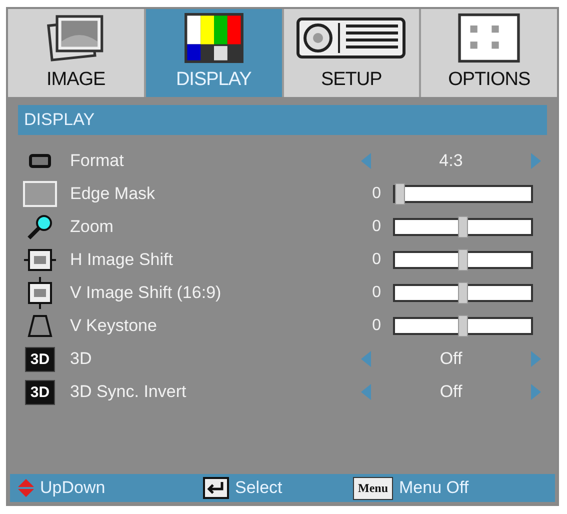 Image resolution: width=567 pixels, height=514 pixels. Describe the element at coordinates (258, 488) in the screenshot. I see `hint-label: Select` at that location.